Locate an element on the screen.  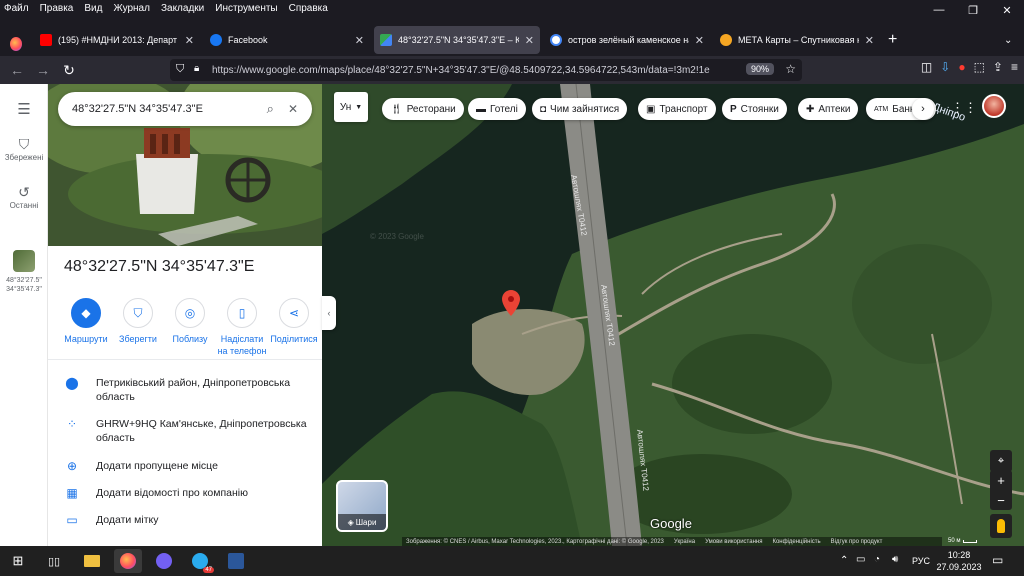
language-button: Ун ▼ is located at coordinates (351, 107).